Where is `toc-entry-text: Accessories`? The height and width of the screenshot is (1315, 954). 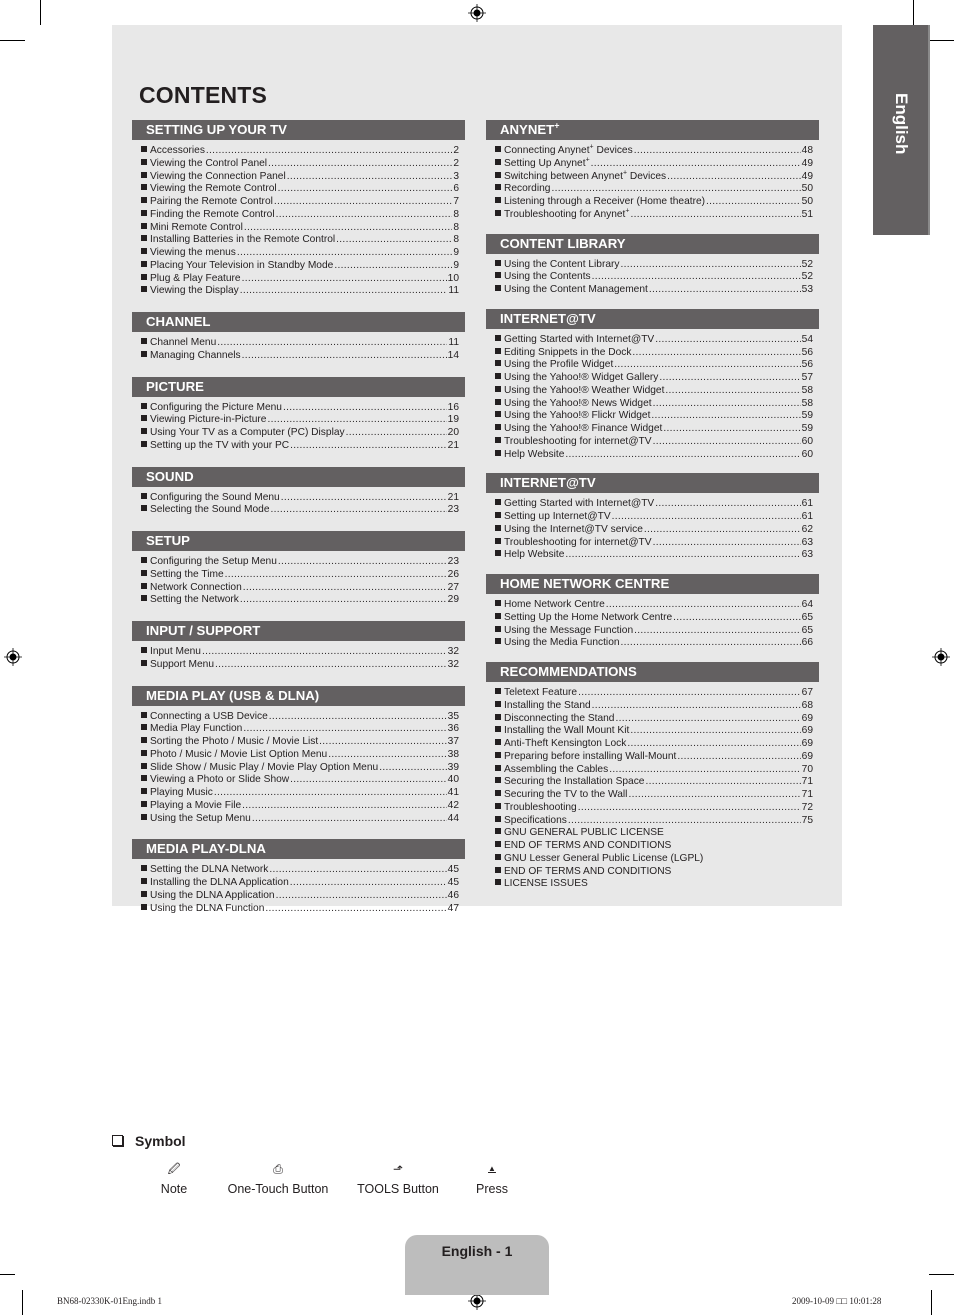
toc-entry-text: Accessories is located at coordinates (177, 150).